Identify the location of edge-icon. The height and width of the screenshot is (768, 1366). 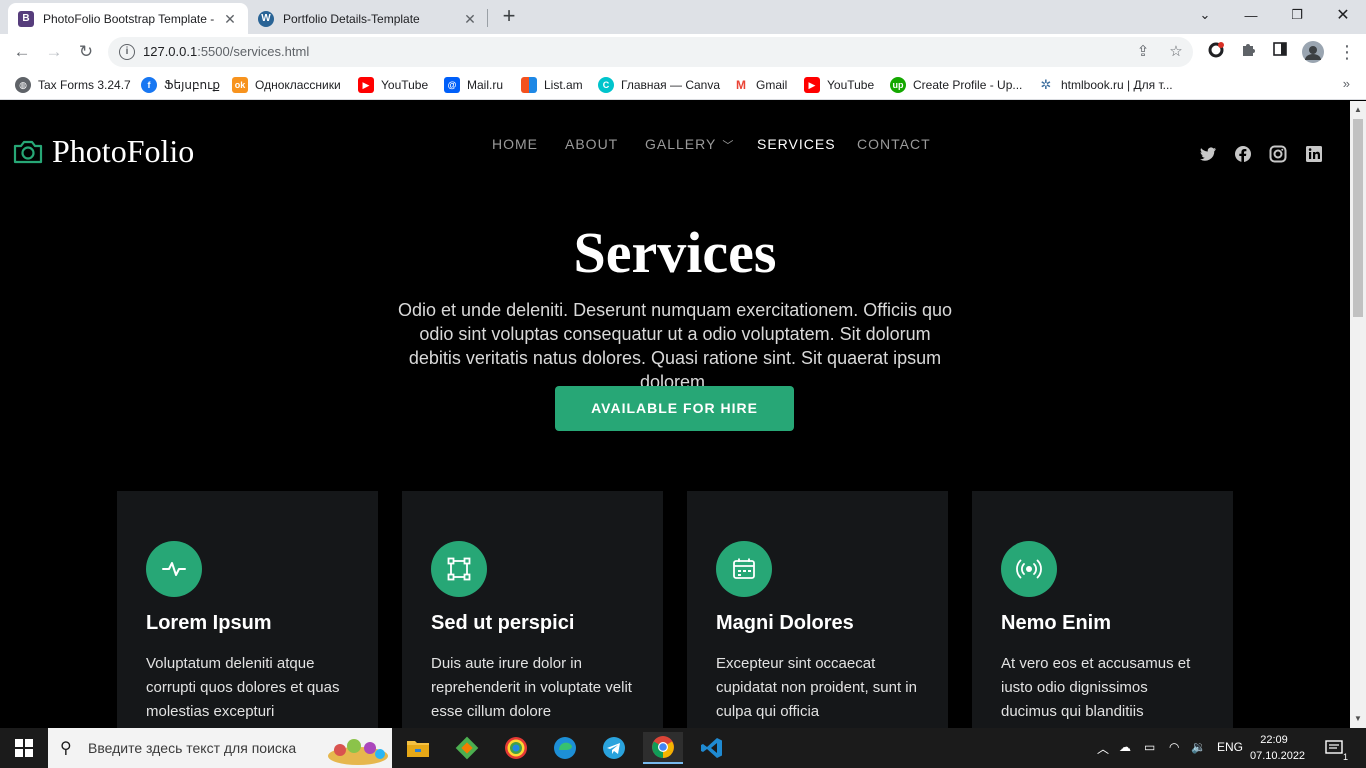
(565, 748).